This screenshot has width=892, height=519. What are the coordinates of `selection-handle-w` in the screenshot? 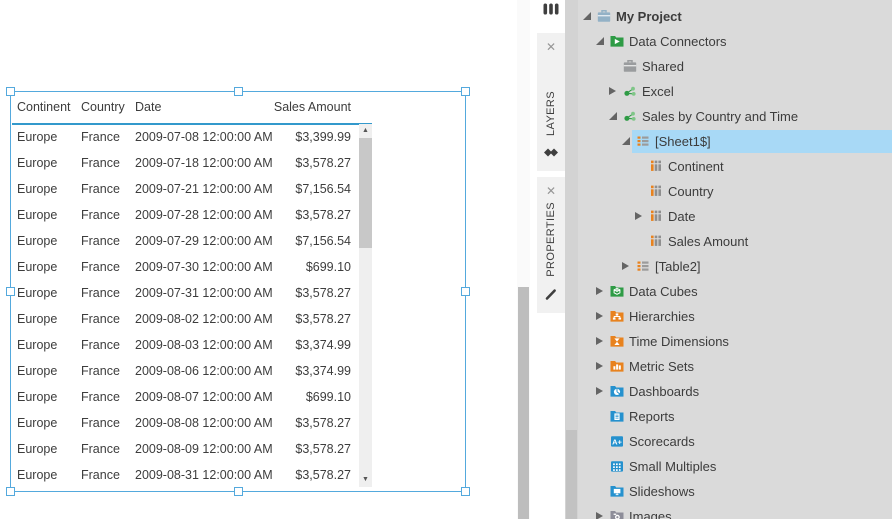 It's located at (10, 291).